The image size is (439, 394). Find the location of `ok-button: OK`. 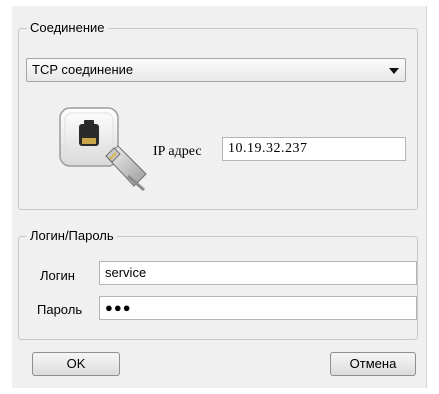

ok-button: OK is located at coordinates (76, 364).